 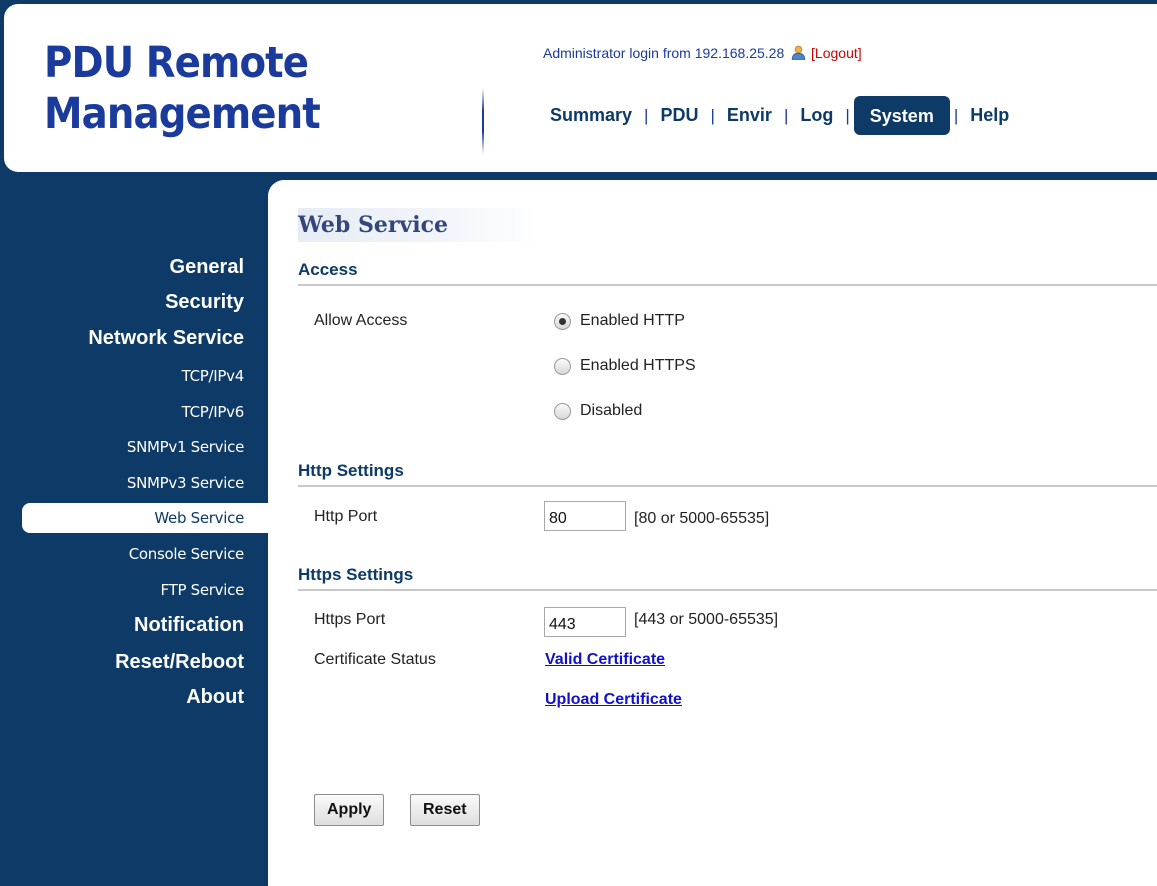 I want to click on radio-enabled-http: Enabled HTTP, so click(x=619, y=321).